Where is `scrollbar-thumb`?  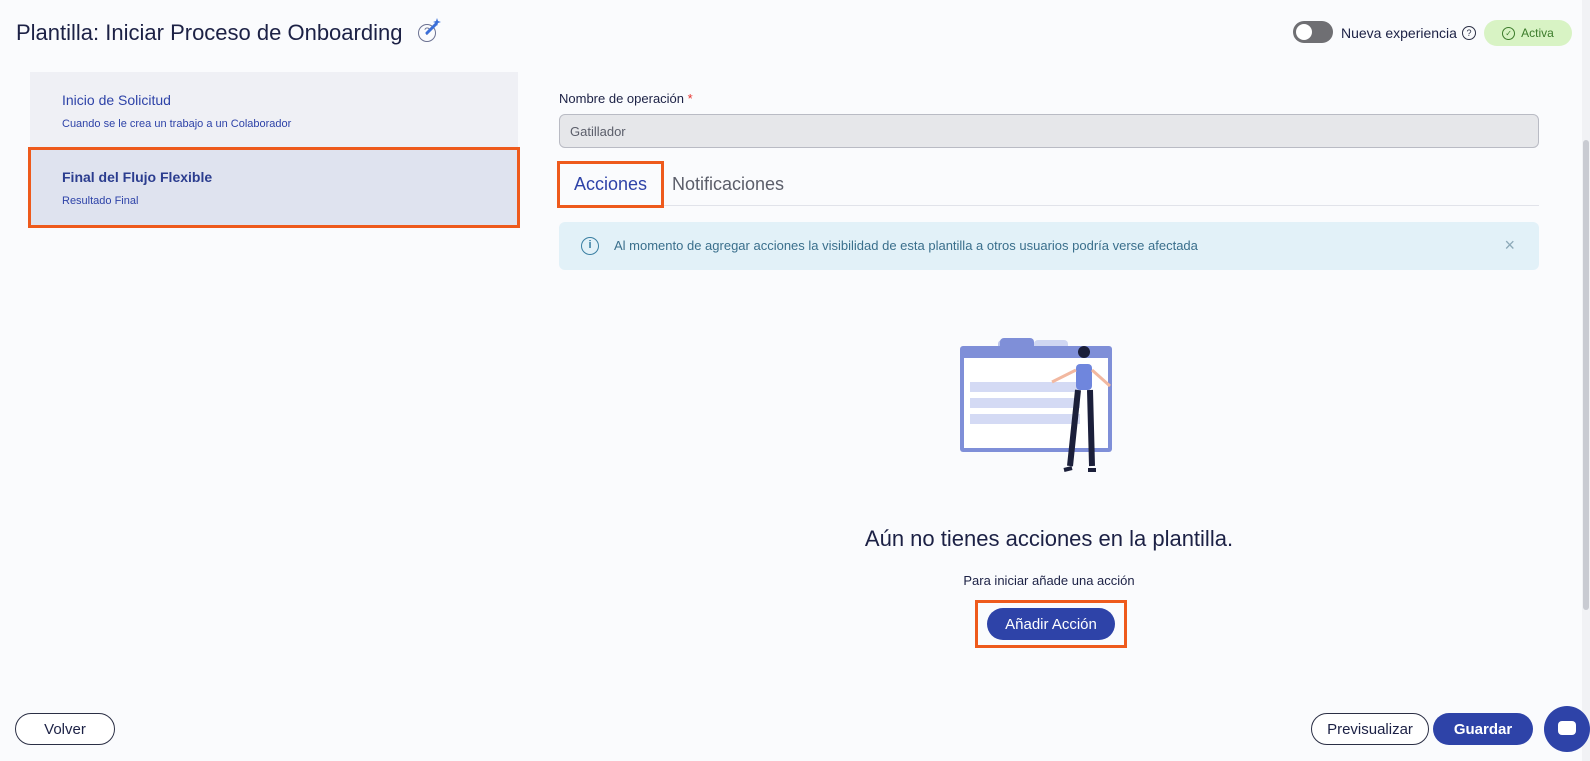 scrollbar-thumb is located at coordinates (1586, 375).